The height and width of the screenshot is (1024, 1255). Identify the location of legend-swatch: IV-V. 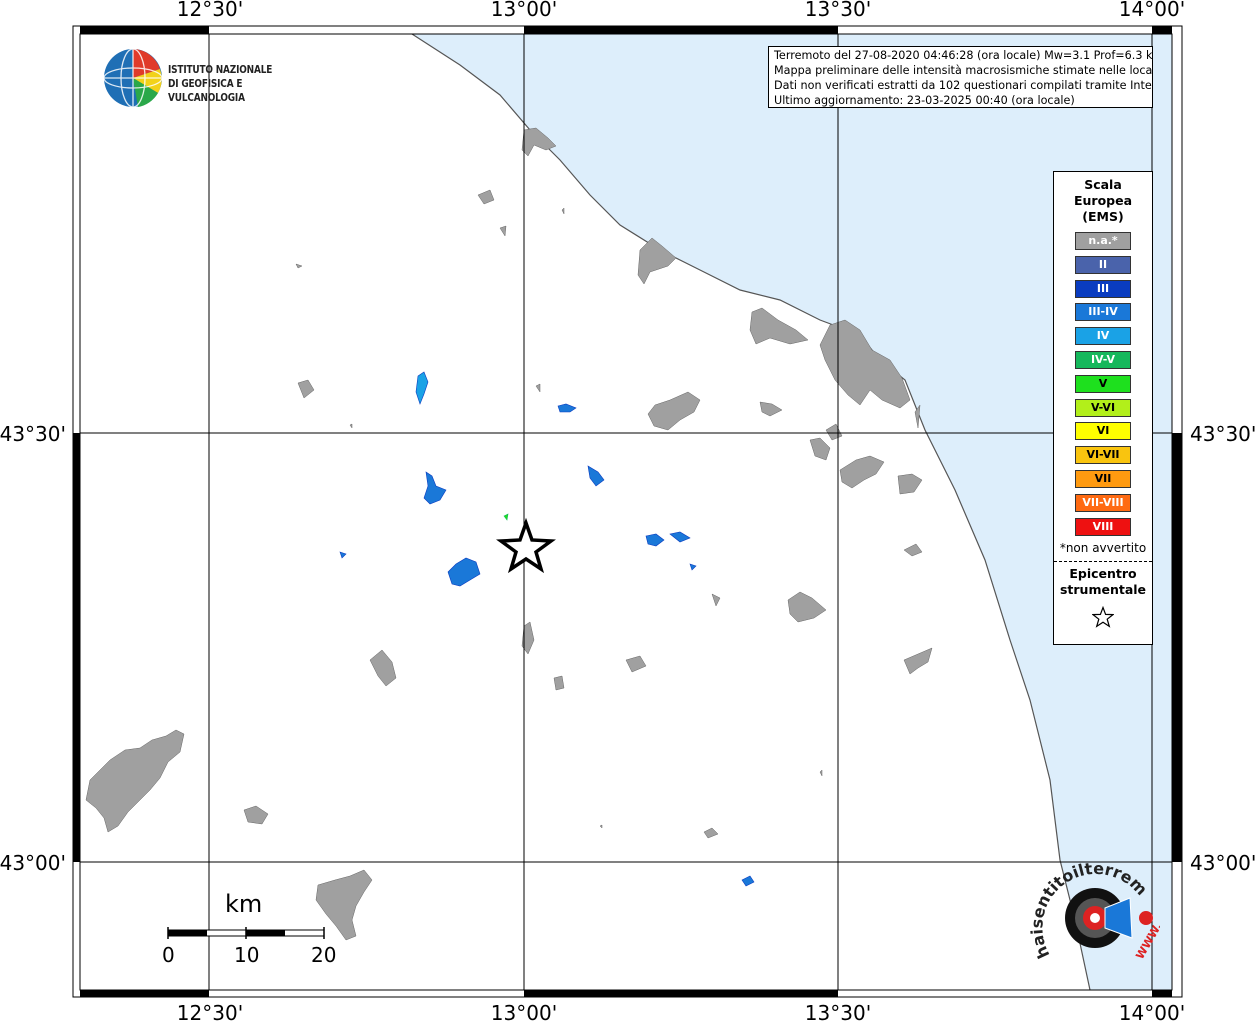
(1103, 359).